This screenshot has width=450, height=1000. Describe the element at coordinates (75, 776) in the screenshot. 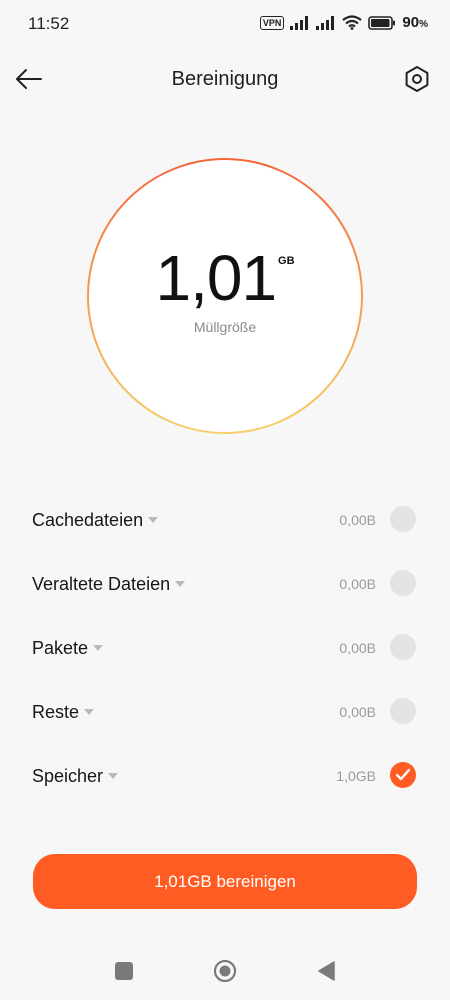

I see `category-label: Speicher` at that location.